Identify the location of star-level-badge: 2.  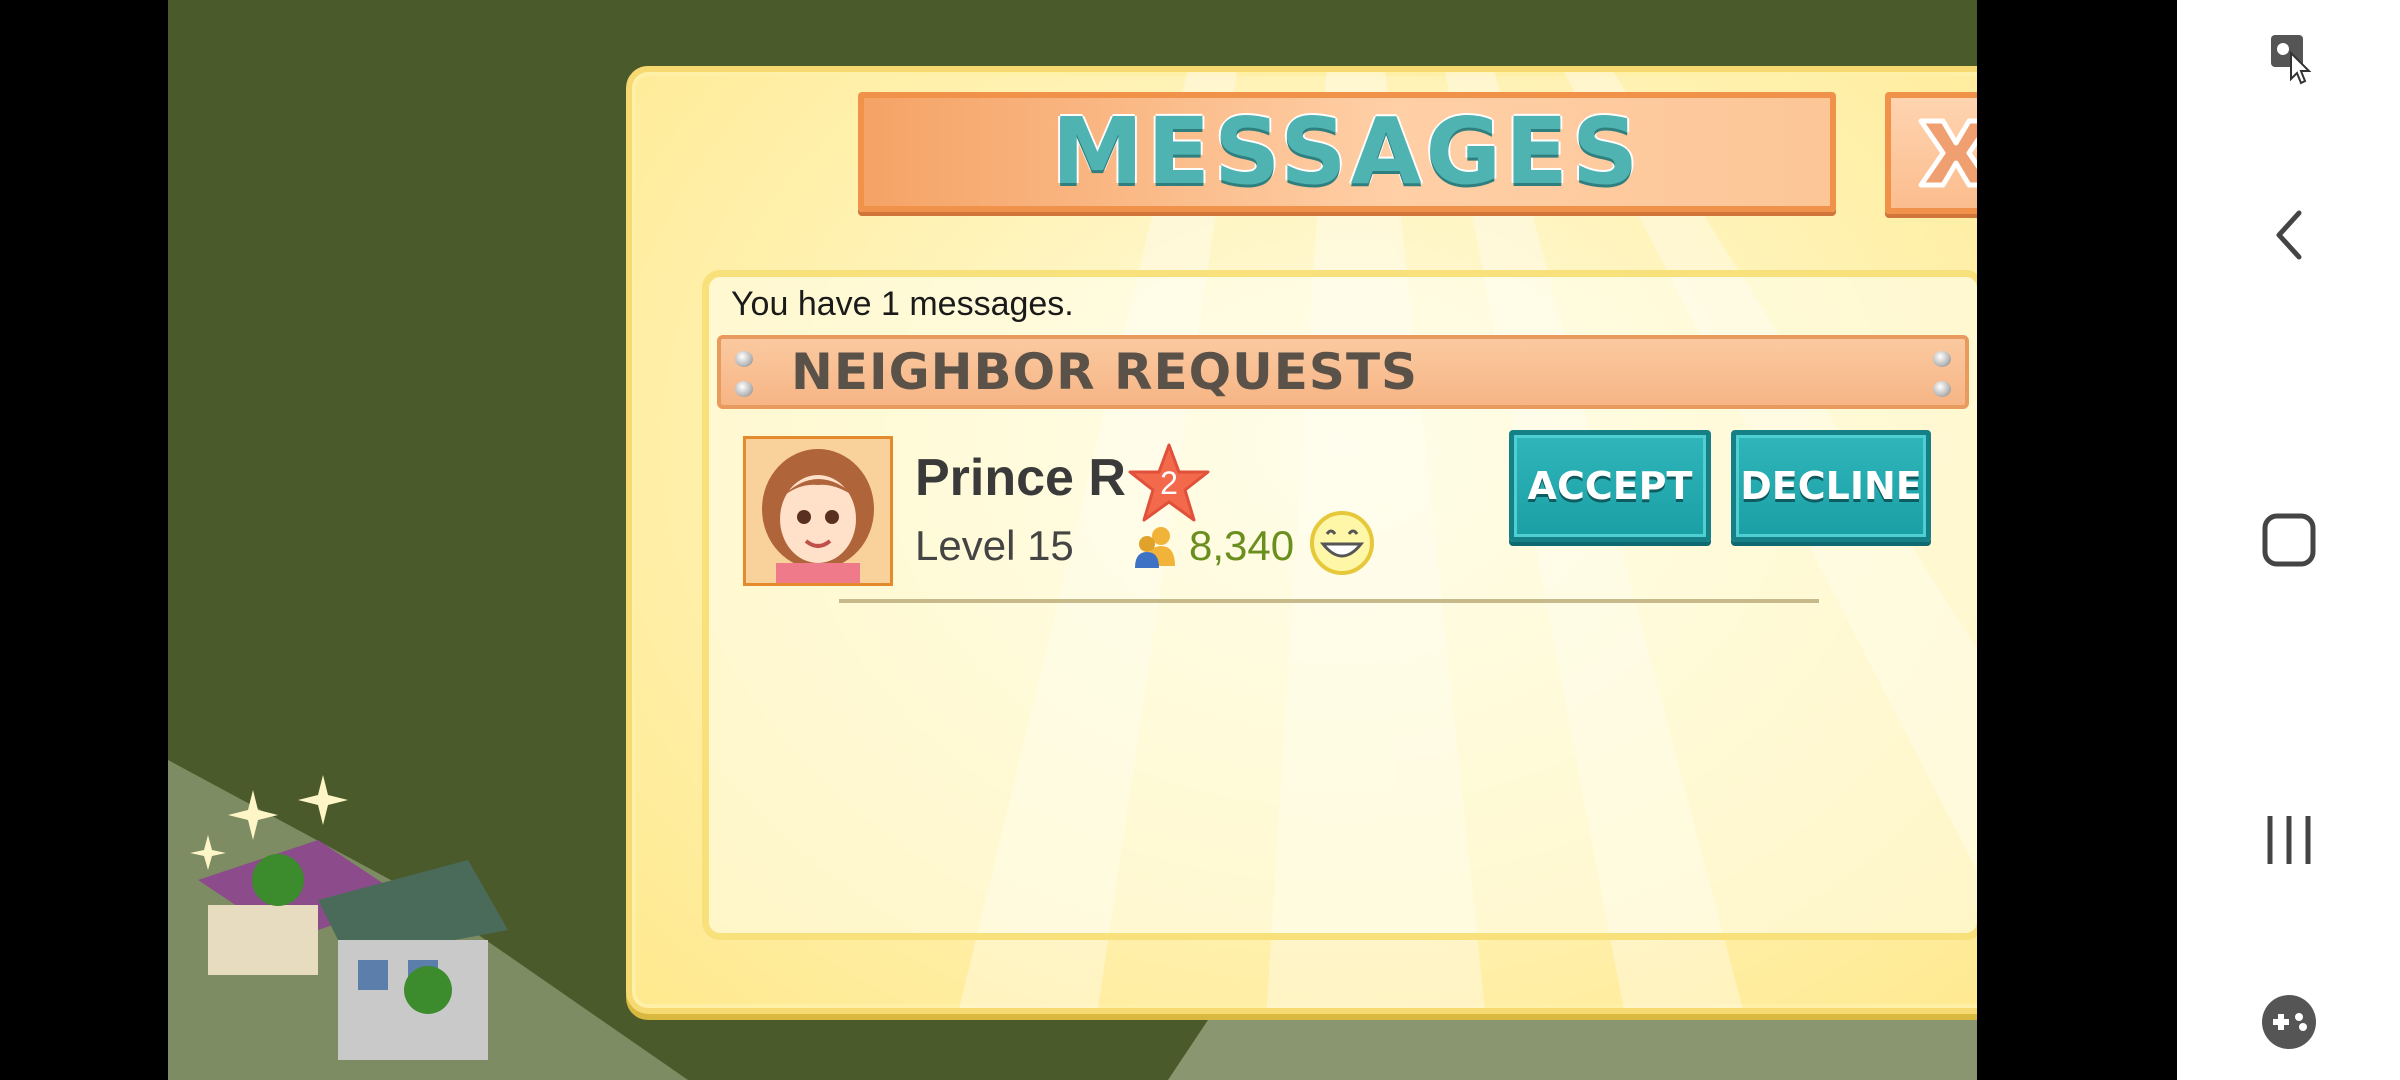
(1169, 483).